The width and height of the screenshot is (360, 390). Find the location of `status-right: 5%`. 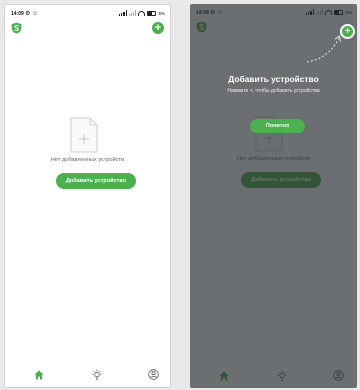

status-right: 5% is located at coordinates (141, 13).